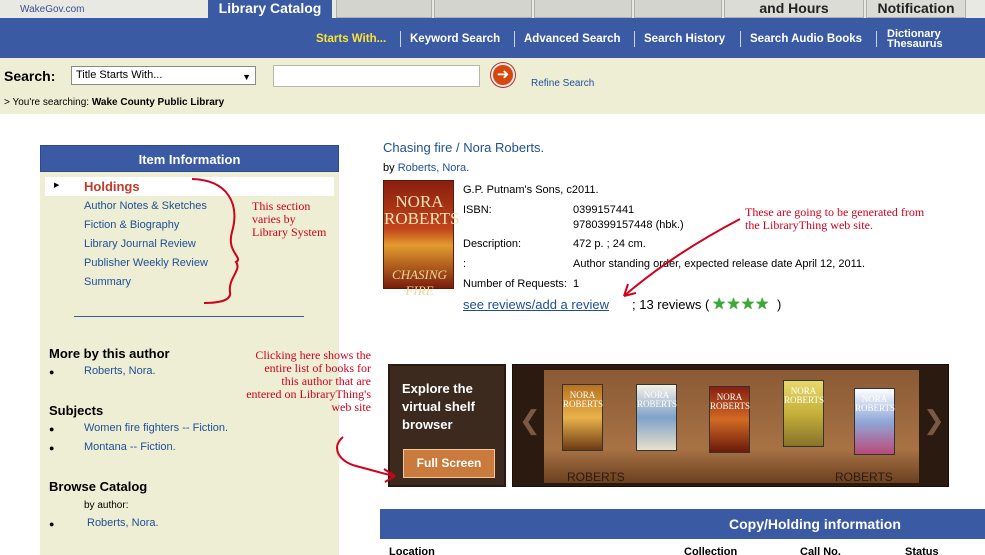 The height and width of the screenshot is (555, 985). What do you see at coordinates (820, 550) in the screenshot?
I see `column-call-no: Call No.` at bounding box center [820, 550].